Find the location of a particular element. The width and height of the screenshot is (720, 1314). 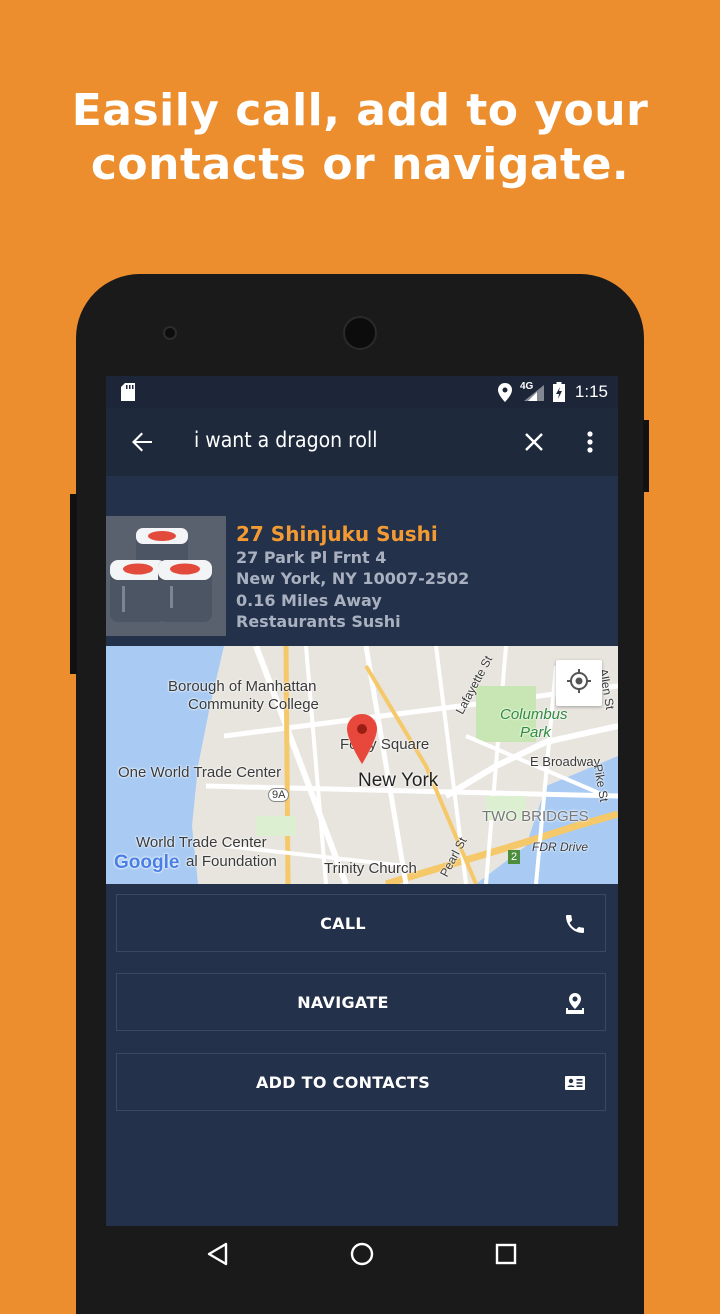

volume-button is located at coordinates (73, 584).